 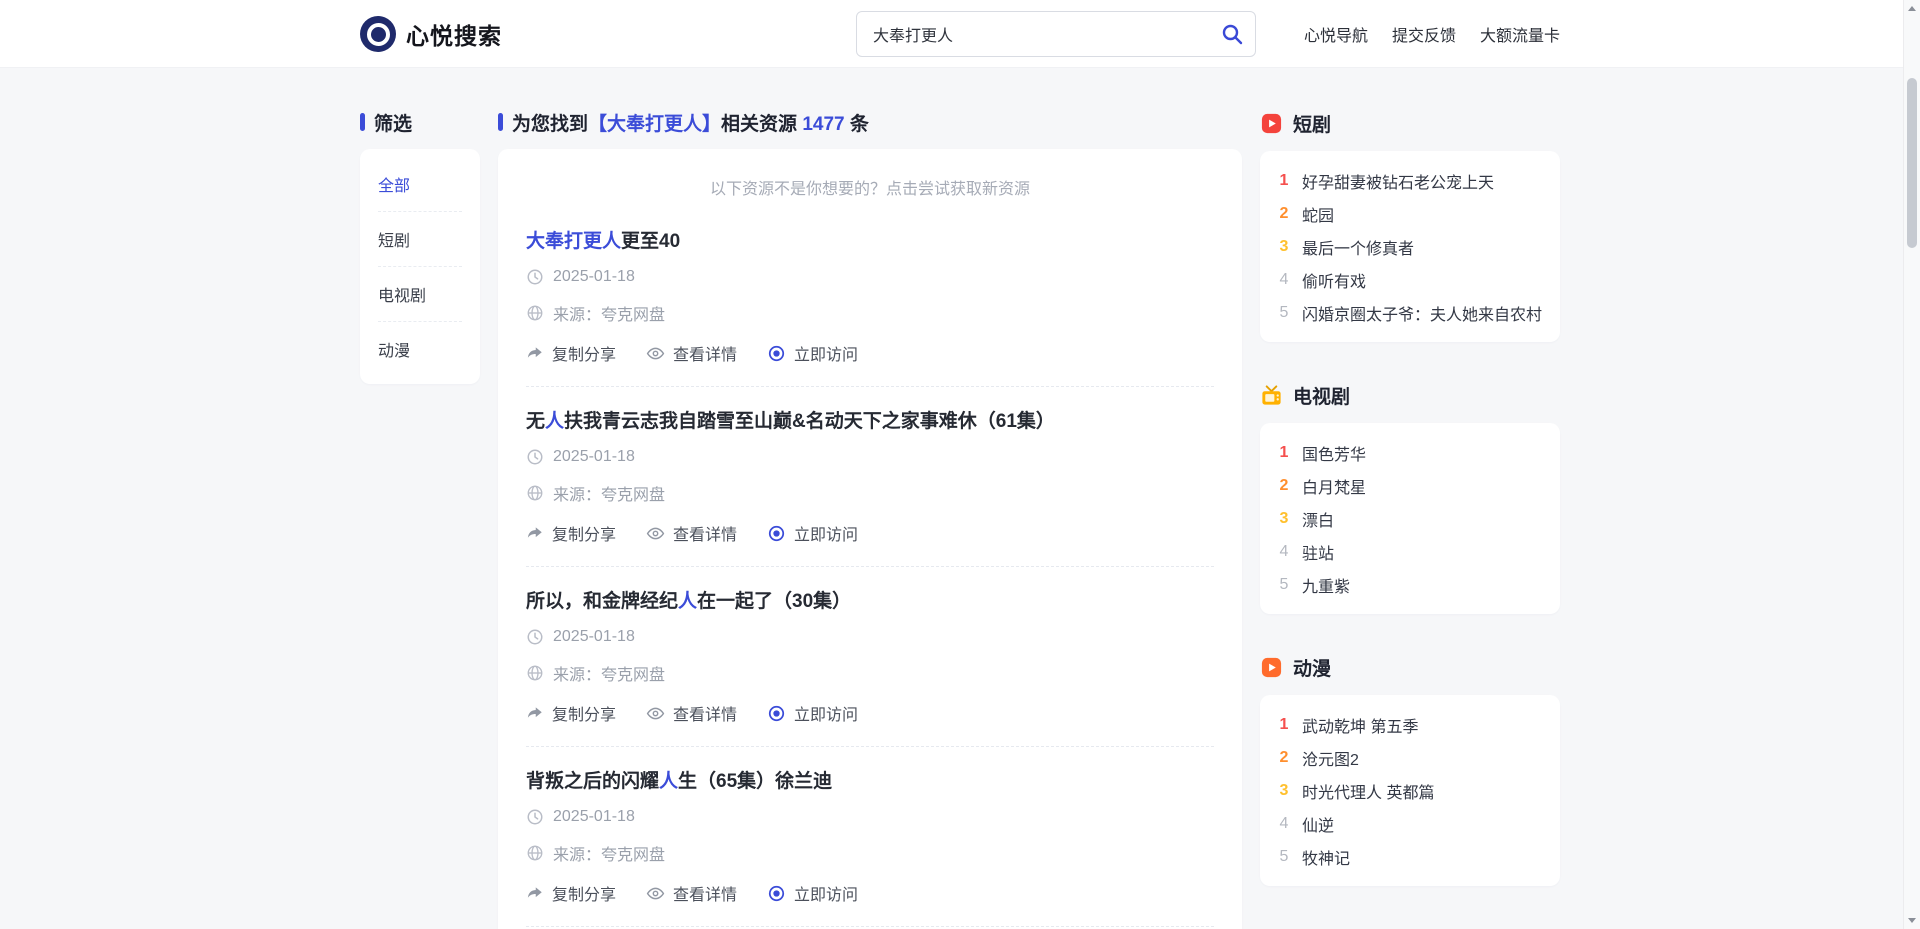 What do you see at coordinates (420, 184) in the screenshot?
I see `filter-item-all: 全部` at bounding box center [420, 184].